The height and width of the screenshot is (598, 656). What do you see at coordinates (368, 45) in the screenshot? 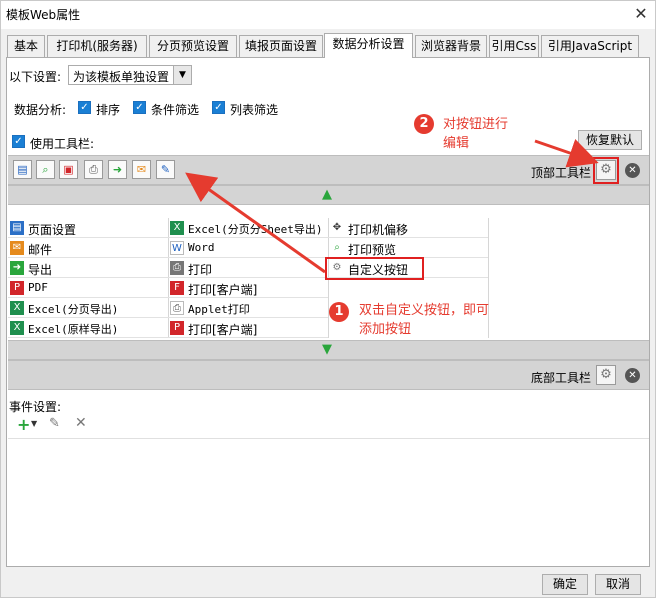
I see `tab-data-analysis: 数据分析设置` at bounding box center [368, 45].